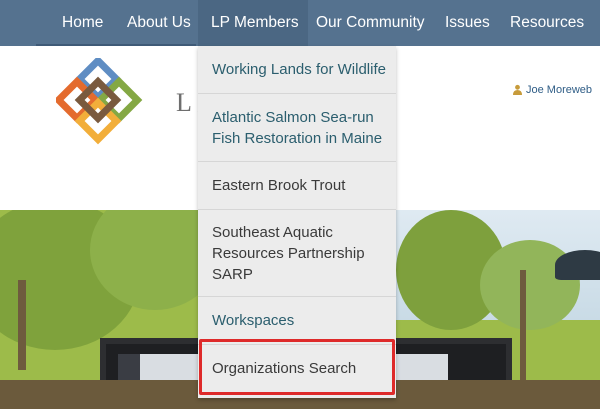  I want to click on dropdown-item-workspaces: Workspaces, so click(297, 320).